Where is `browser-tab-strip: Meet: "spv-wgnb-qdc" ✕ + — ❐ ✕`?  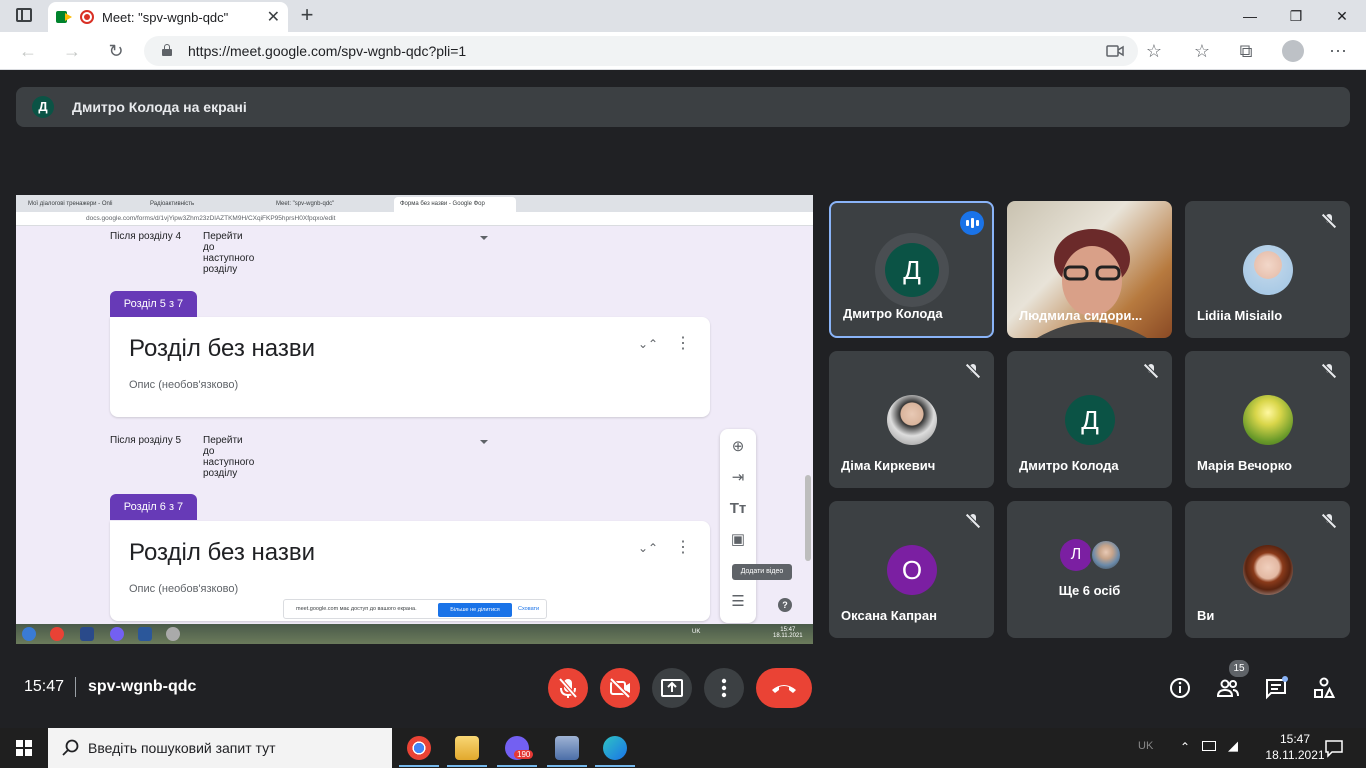
browser-tab-strip: Meet: "spv-wgnb-qdc" ✕ + — ❐ ✕ is located at coordinates (683, 16).